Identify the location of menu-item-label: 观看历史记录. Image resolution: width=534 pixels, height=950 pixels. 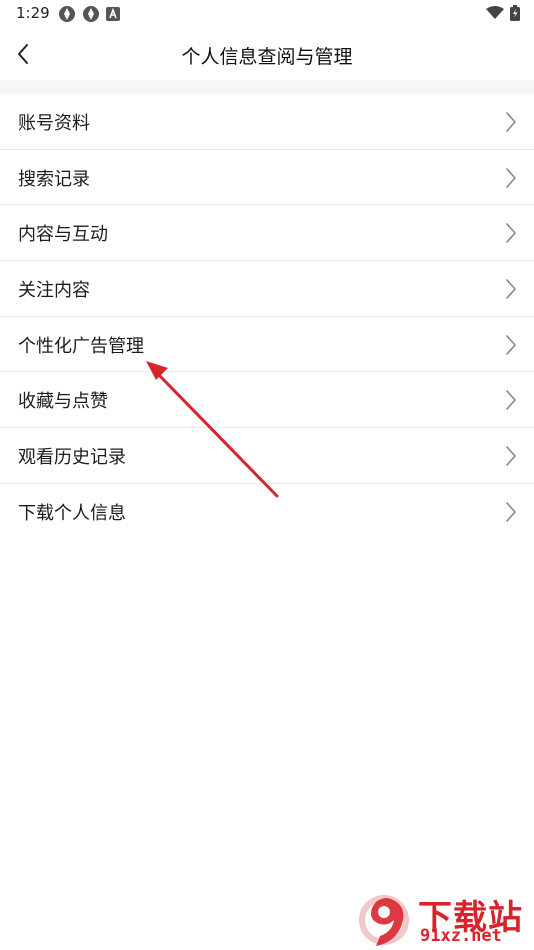
(72, 458).